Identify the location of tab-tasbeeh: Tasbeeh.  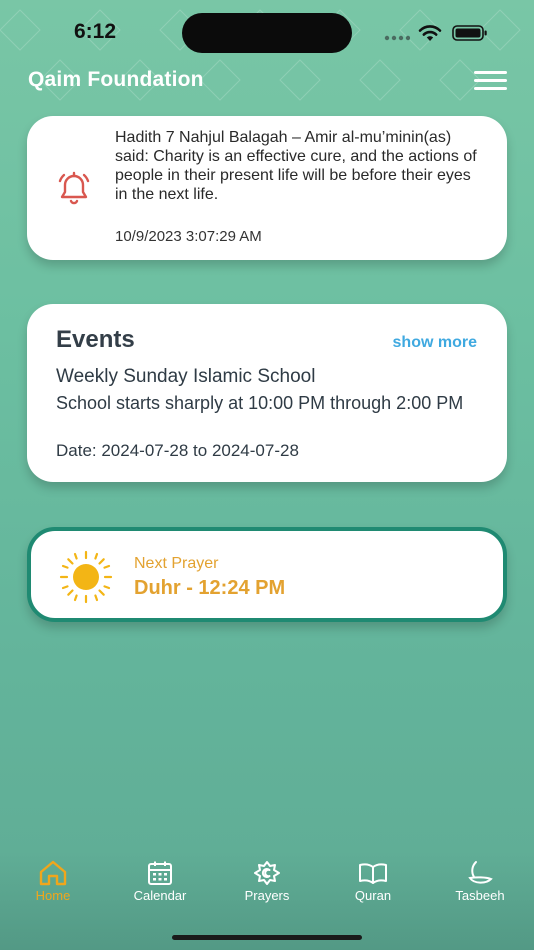
(480, 885).